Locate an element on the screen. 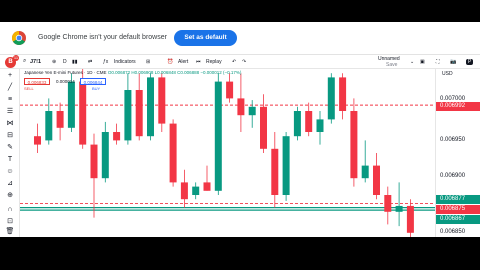  indicators-icon: ƒx is located at coordinates (105, 62).